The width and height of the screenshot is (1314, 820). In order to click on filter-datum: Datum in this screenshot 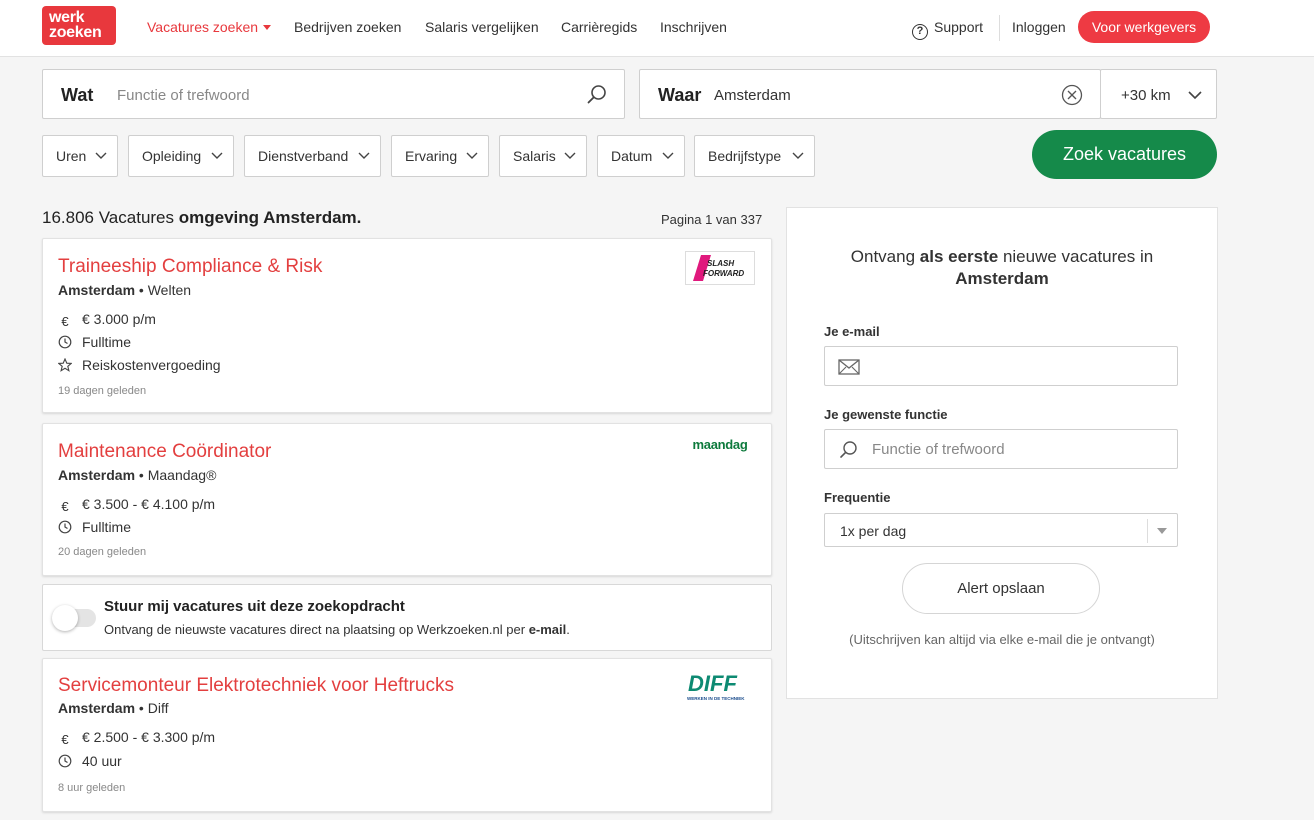, I will do `click(641, 156)`.